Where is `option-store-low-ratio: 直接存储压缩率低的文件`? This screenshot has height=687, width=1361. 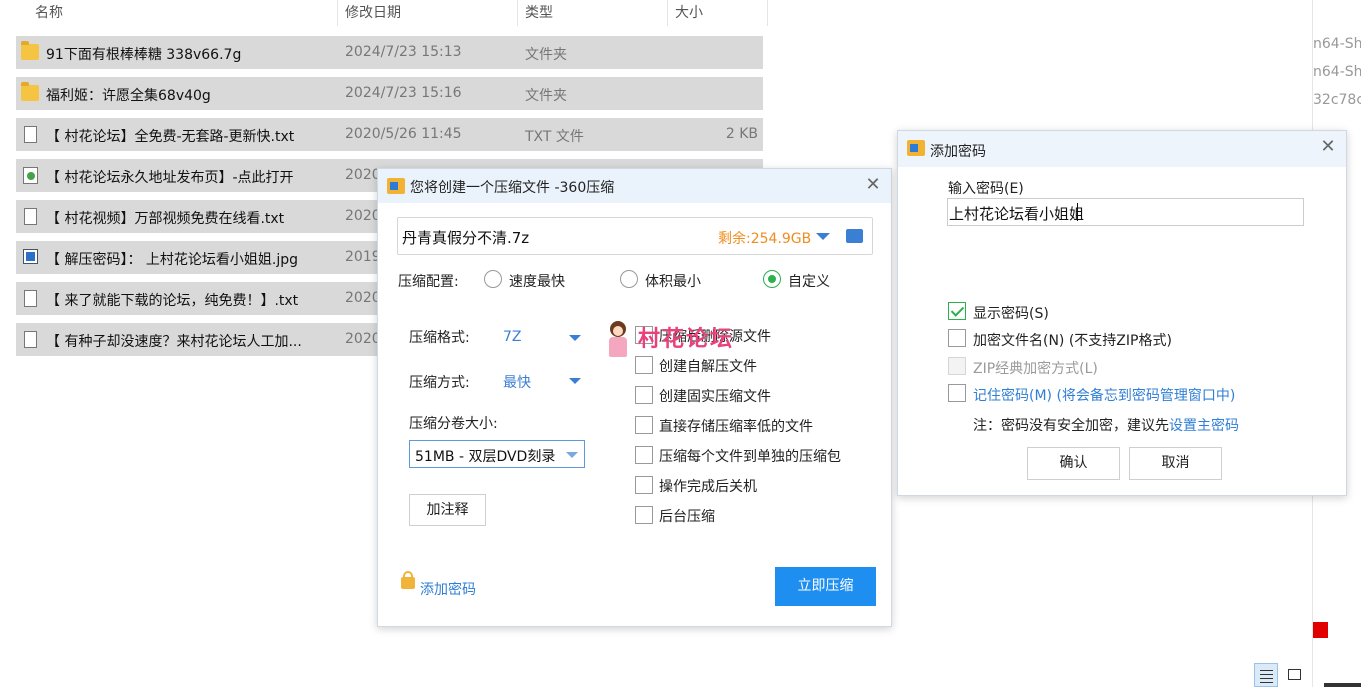
option-store-low-ratio: 直接存储压缩率低的文件 is located at coordinates (736, 426).